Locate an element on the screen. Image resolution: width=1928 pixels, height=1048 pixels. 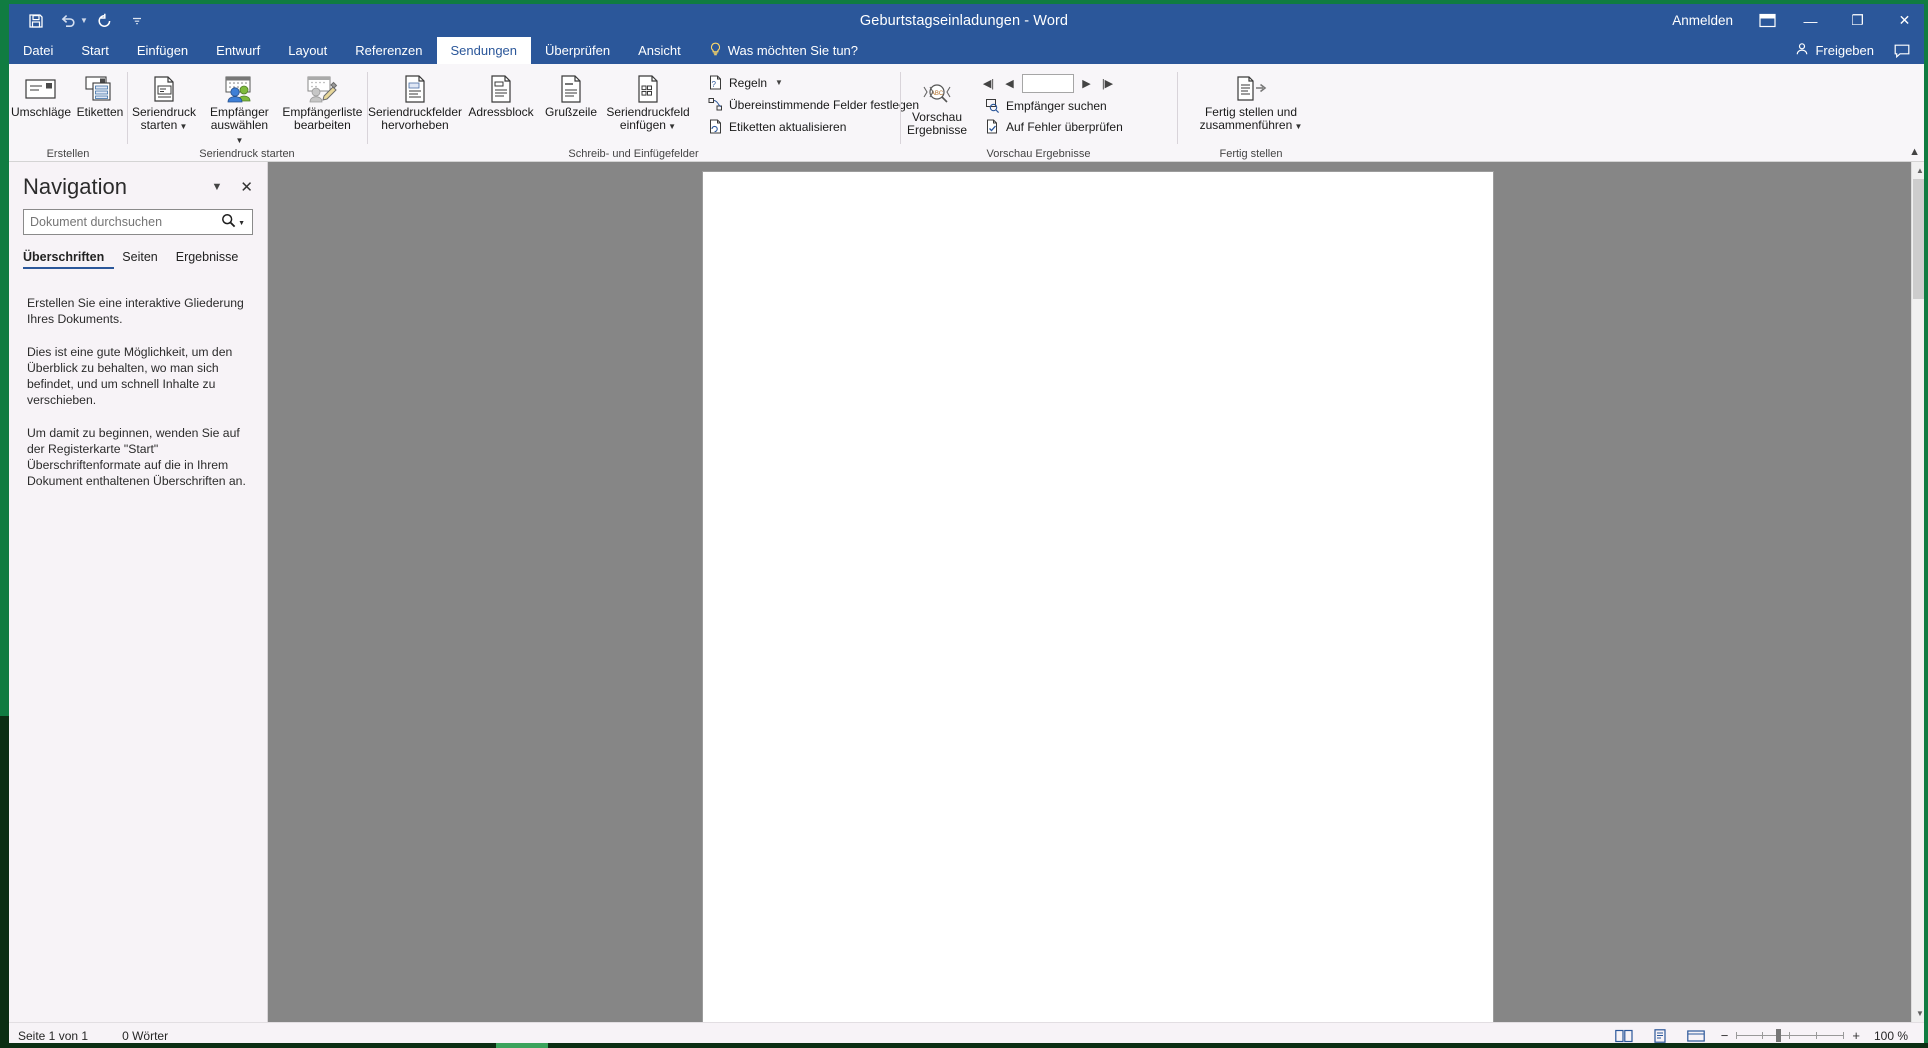
group-label-seriendruck-starten: Seriendruck starten is located at coordinates (247, 154).